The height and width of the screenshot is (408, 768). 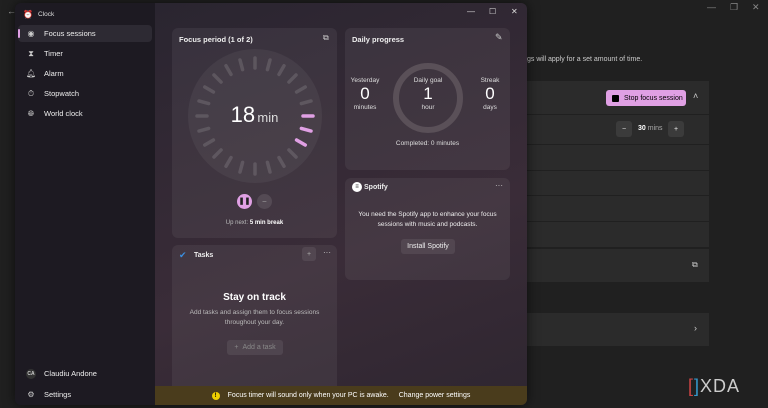 I want to click on clock-app-icon: ⏰, so click(x=28, y=14).